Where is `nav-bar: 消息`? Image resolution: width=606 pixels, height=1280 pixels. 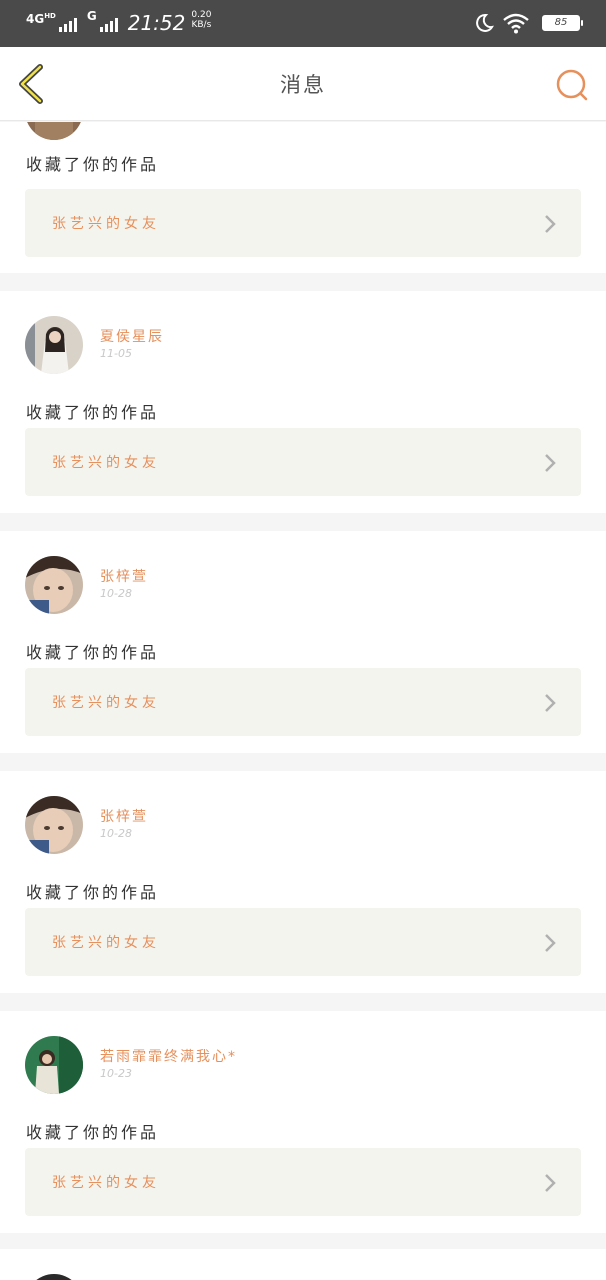
nav-bar: 消息 is located at coordinates (303, 84).